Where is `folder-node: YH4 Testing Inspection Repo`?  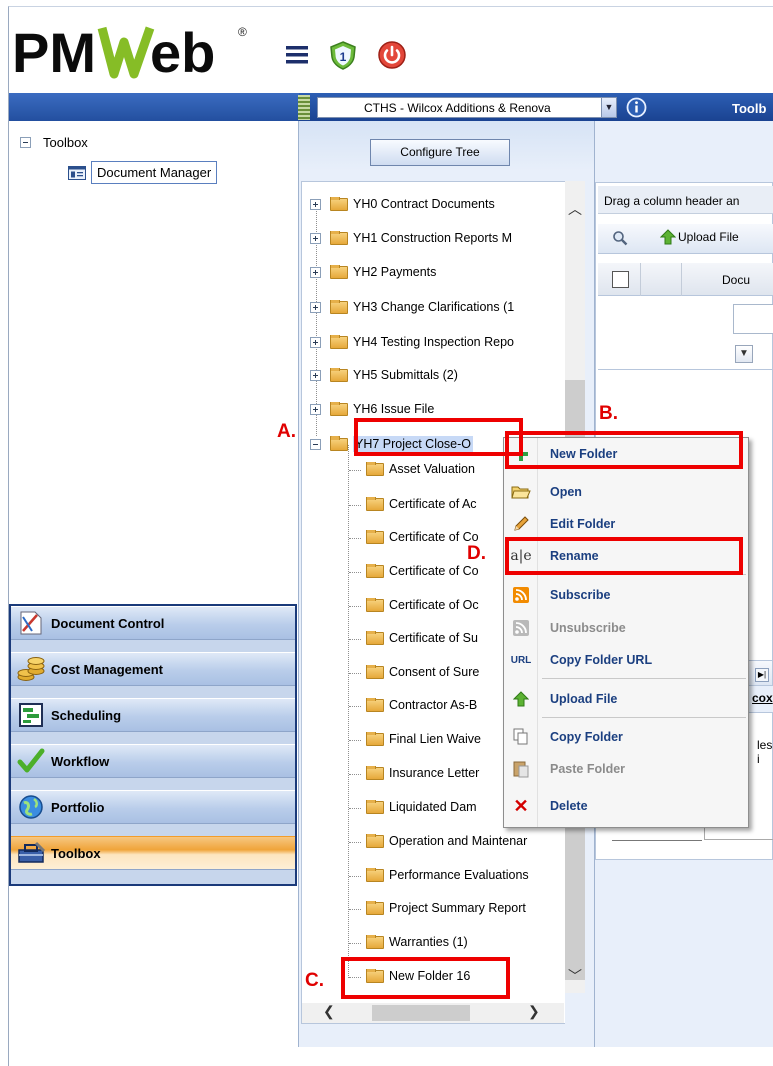
folder-node: YH4 Testing Inspection Repo is located at coordinates (435, 342).